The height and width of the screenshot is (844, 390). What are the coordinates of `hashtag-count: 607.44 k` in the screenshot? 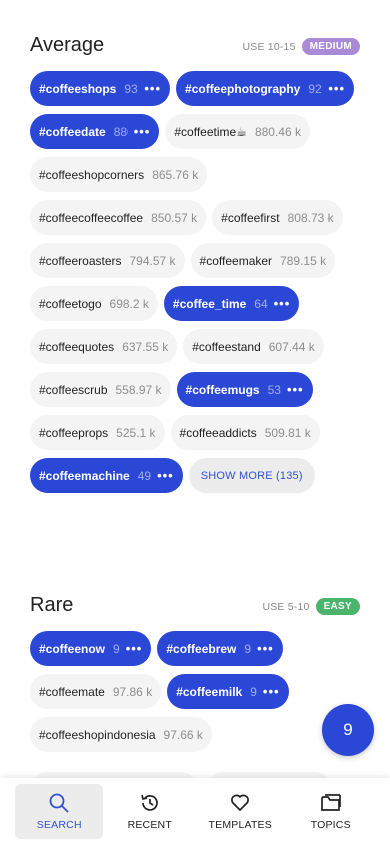 It's located at (291, 346).